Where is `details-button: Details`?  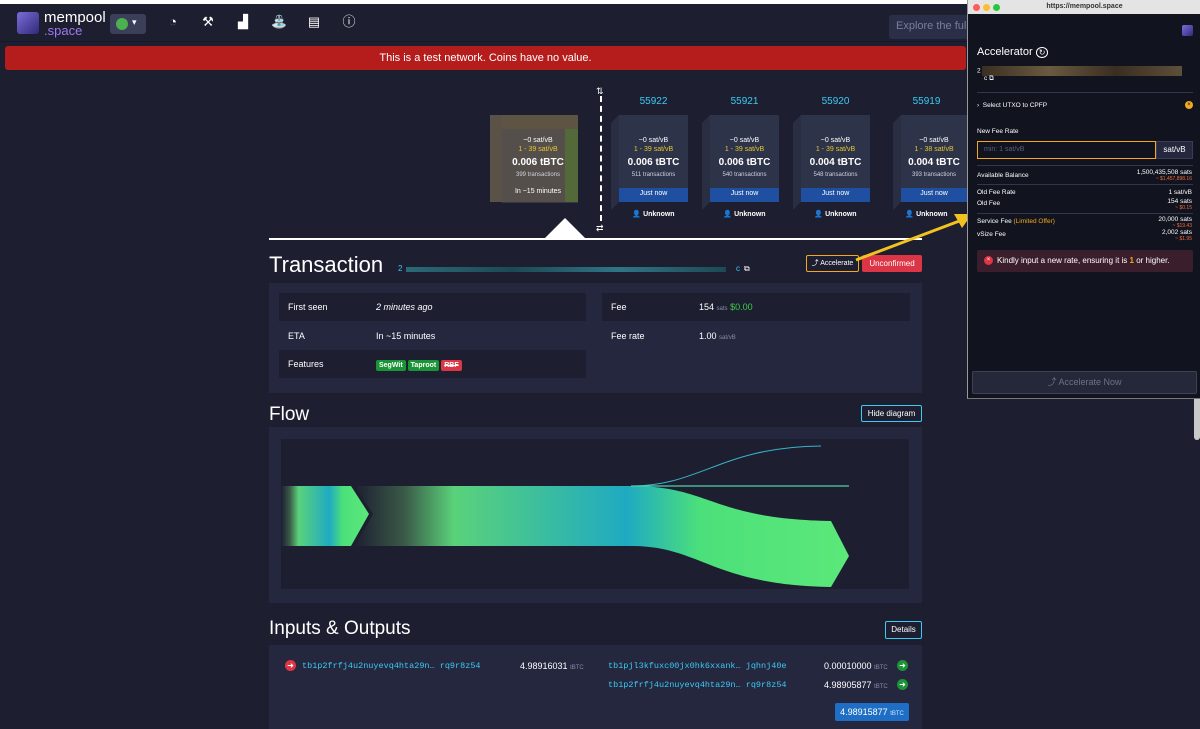 details-button: Details is located at coordinates (903, 630).